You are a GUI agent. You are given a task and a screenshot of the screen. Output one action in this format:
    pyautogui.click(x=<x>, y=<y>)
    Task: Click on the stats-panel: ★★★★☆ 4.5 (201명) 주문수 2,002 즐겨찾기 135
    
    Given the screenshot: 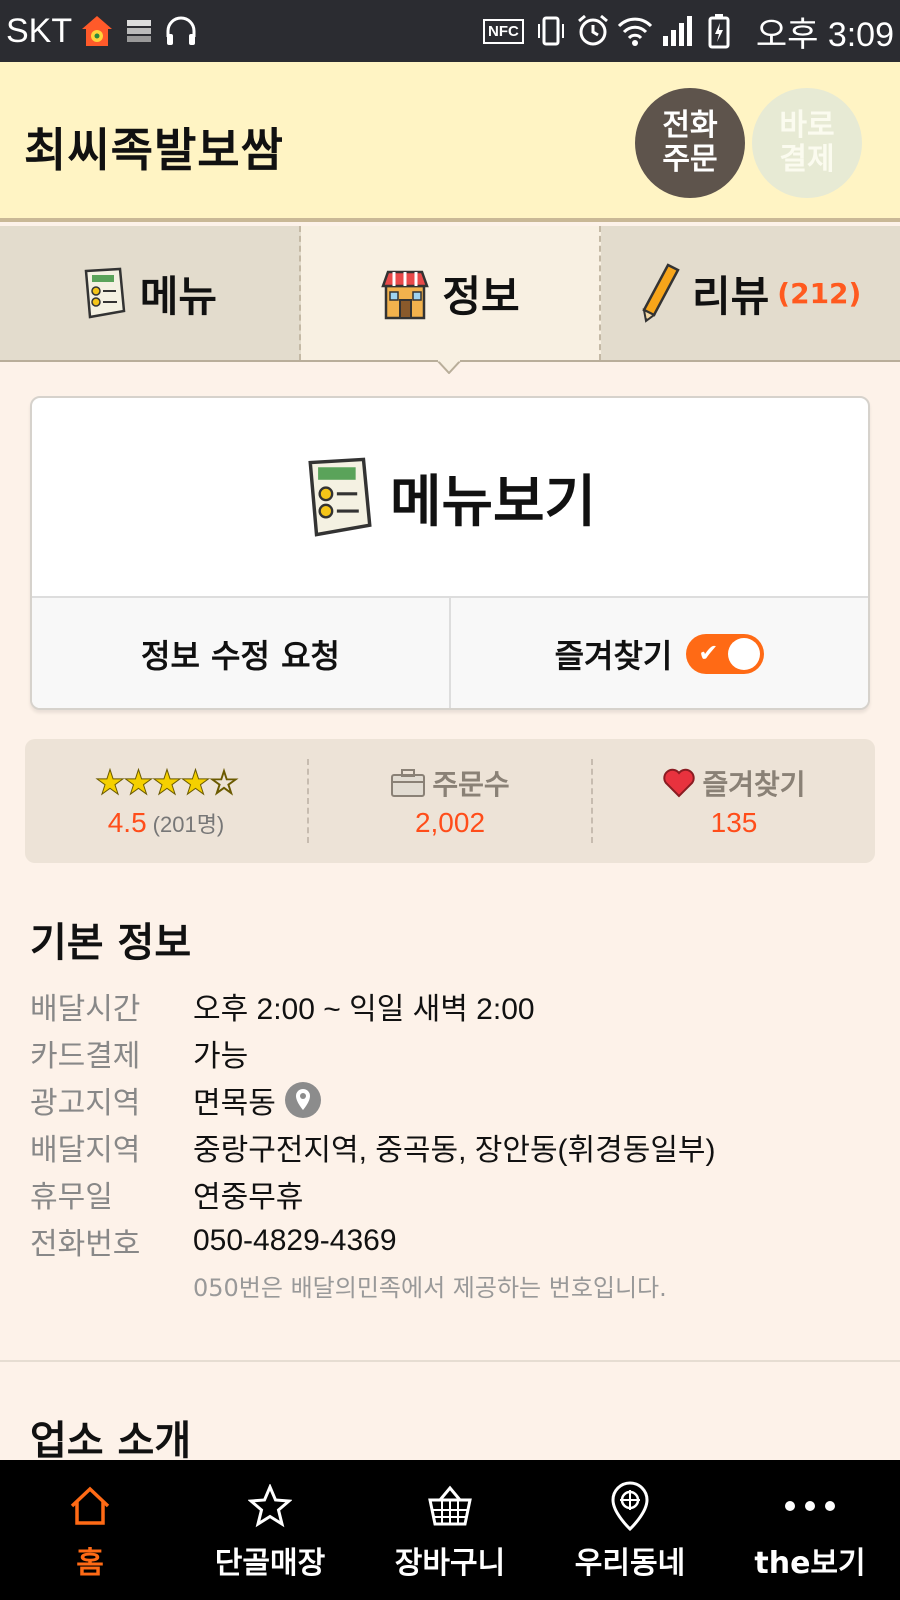 What is the action you would take?
    pyautogui.click(x=450, y=801)
    